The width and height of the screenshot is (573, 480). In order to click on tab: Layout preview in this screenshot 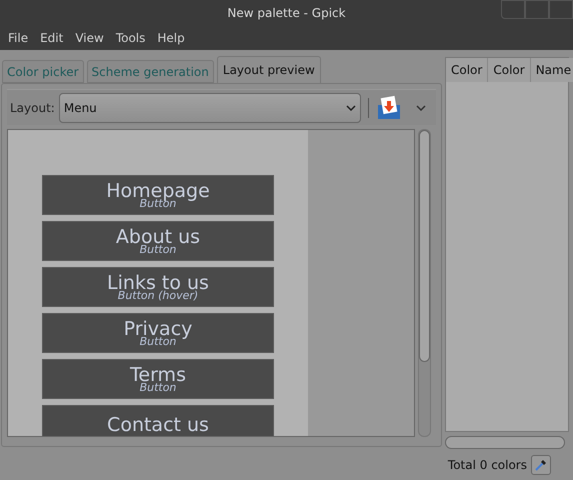, I will do `click(268, 69)`.